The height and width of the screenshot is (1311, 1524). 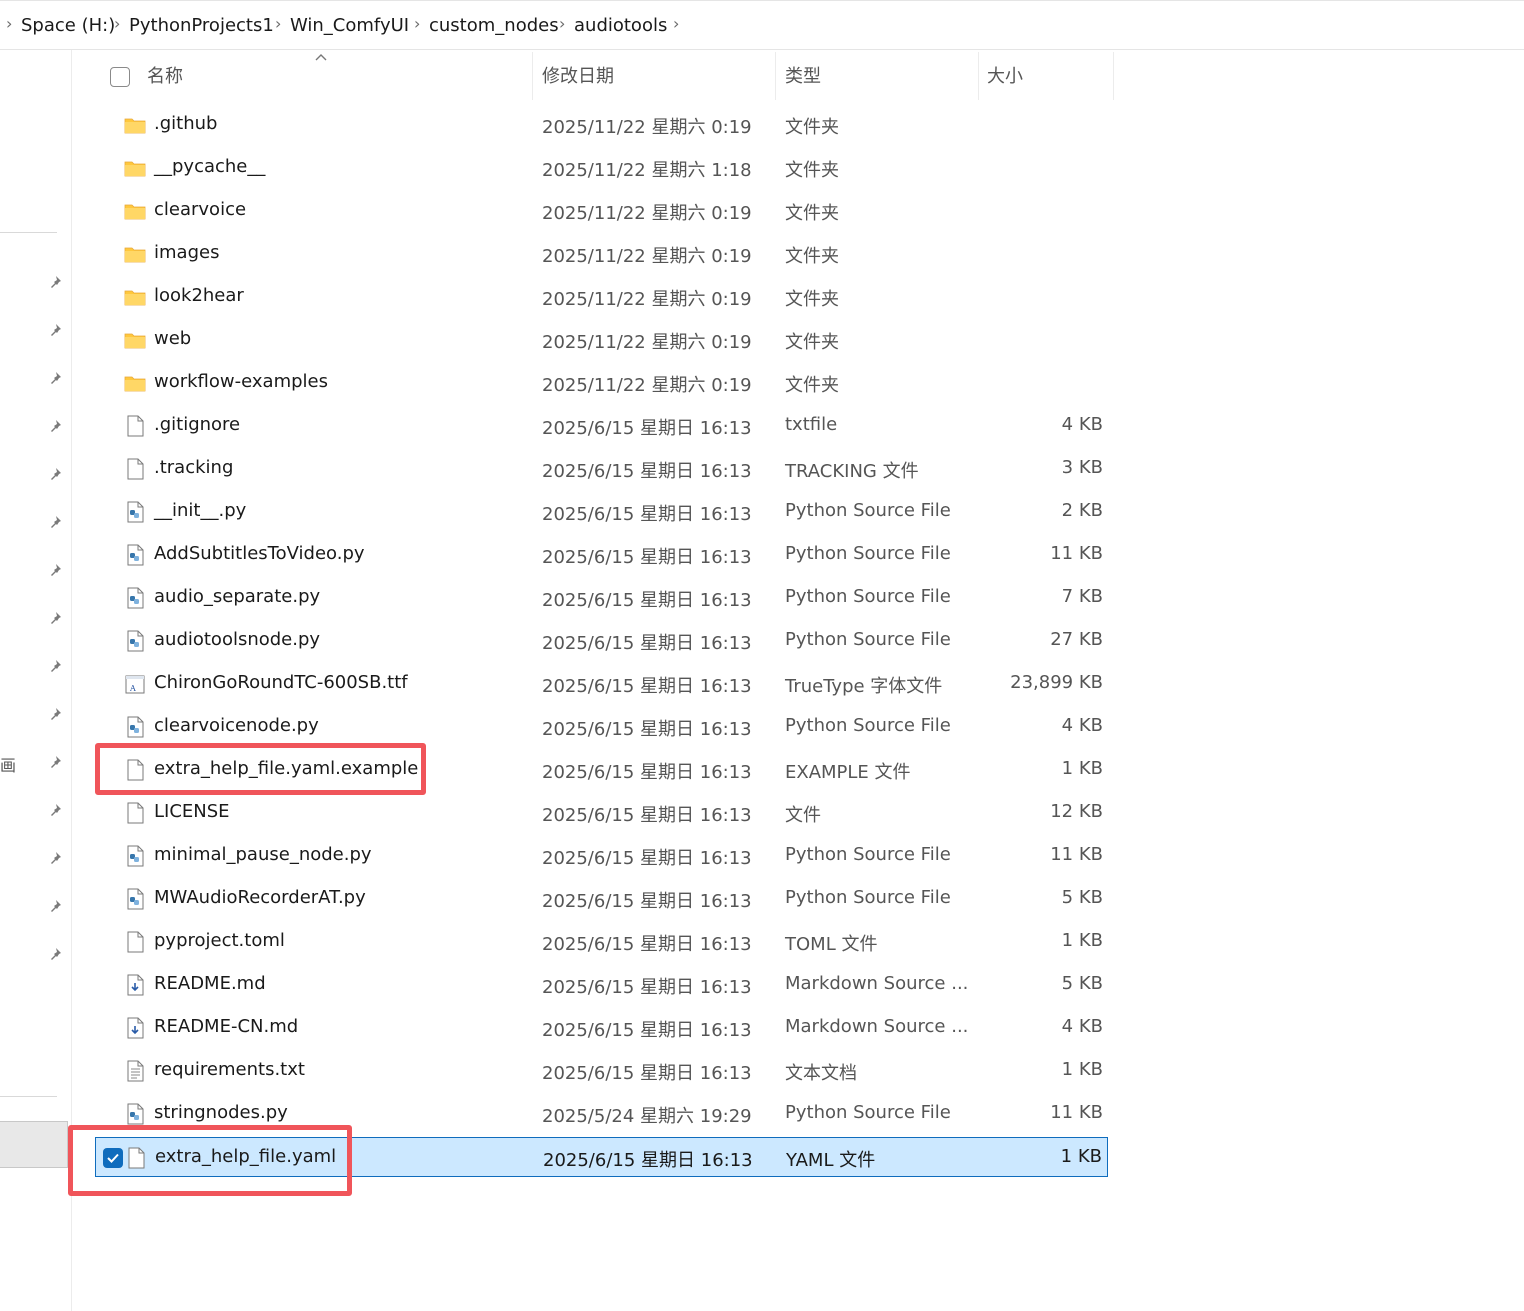 What do you see at coordinates (601, 254) in the screenshot?
I see `file-row: images 2025/11/22 星期六 0:19 文件夹` at bounding box center [601, 254].